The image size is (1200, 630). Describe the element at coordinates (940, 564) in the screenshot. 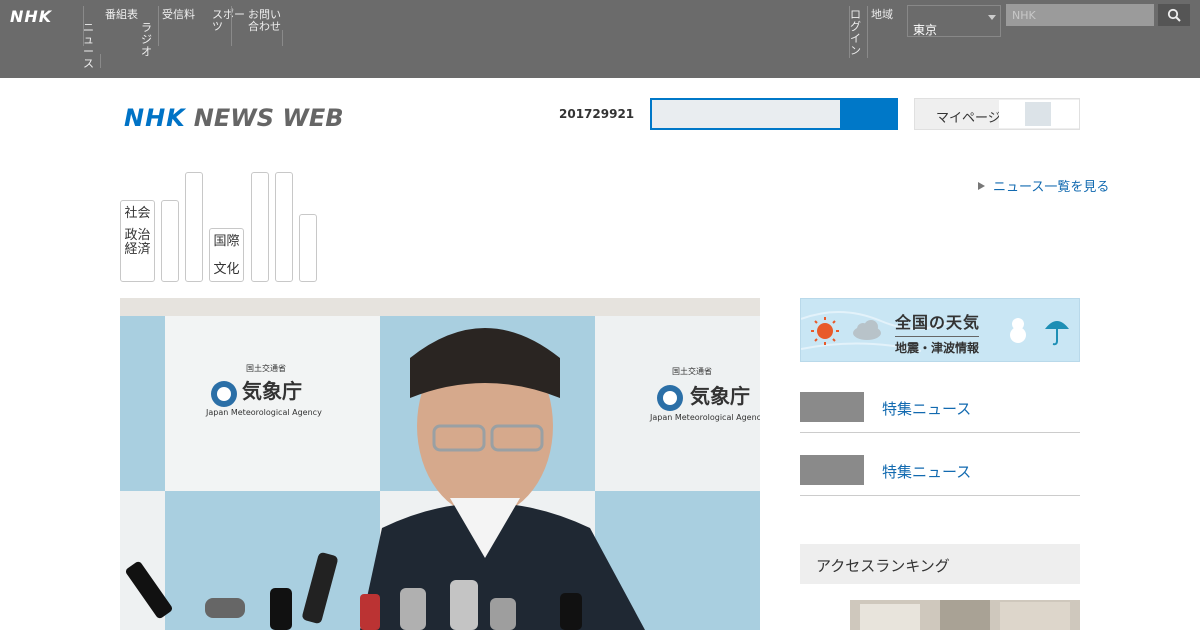

I see `access-ranking-heading: アクセスランキング` at that location.